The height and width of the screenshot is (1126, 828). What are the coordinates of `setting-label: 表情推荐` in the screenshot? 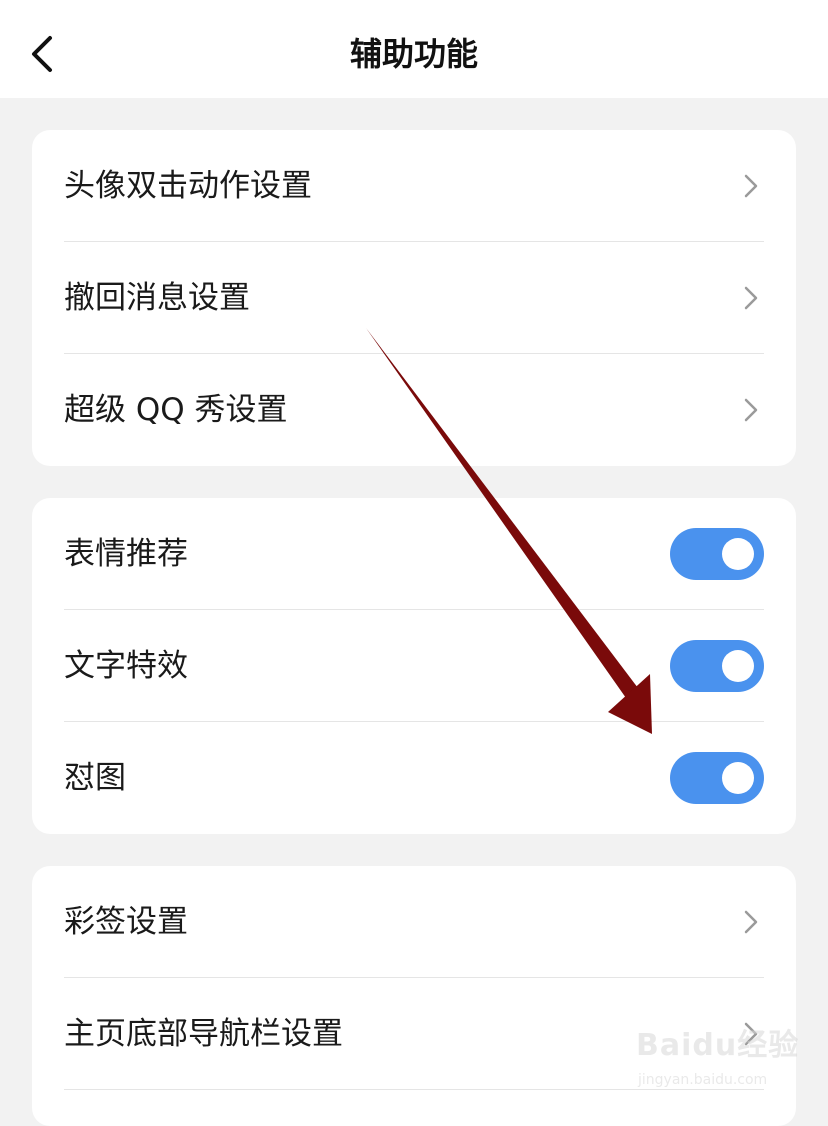 It's located at (126, 554).